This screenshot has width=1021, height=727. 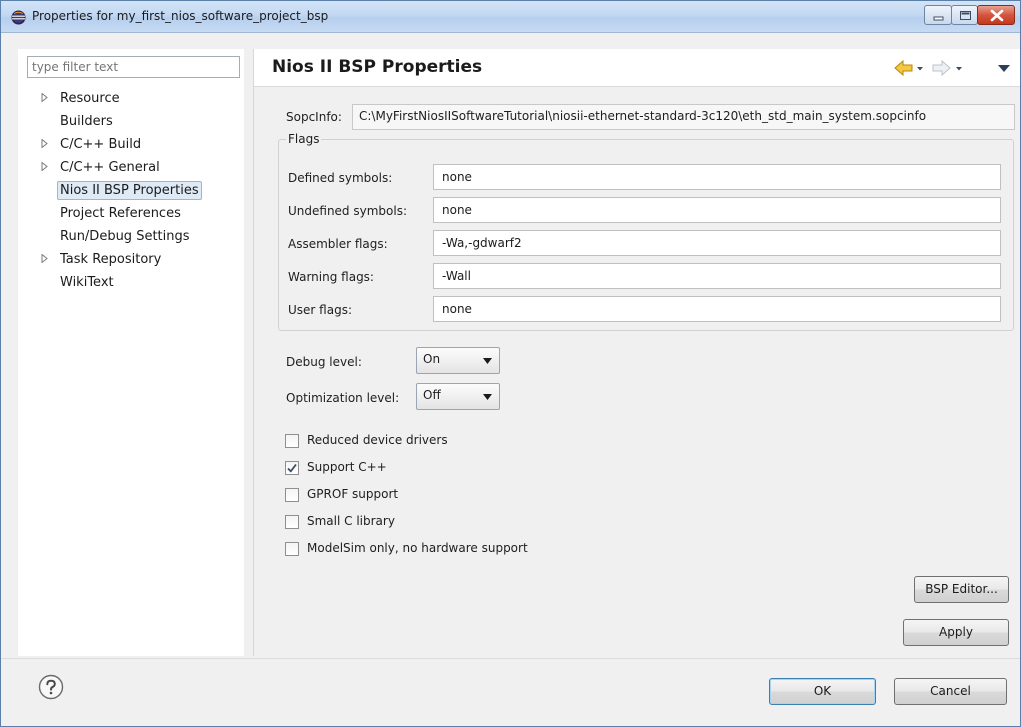 What do you see at coordinates (314, 117) in the screenshot?
I see `sopcinfo-label: SopcInfo:` at bounding box center [314, 117].